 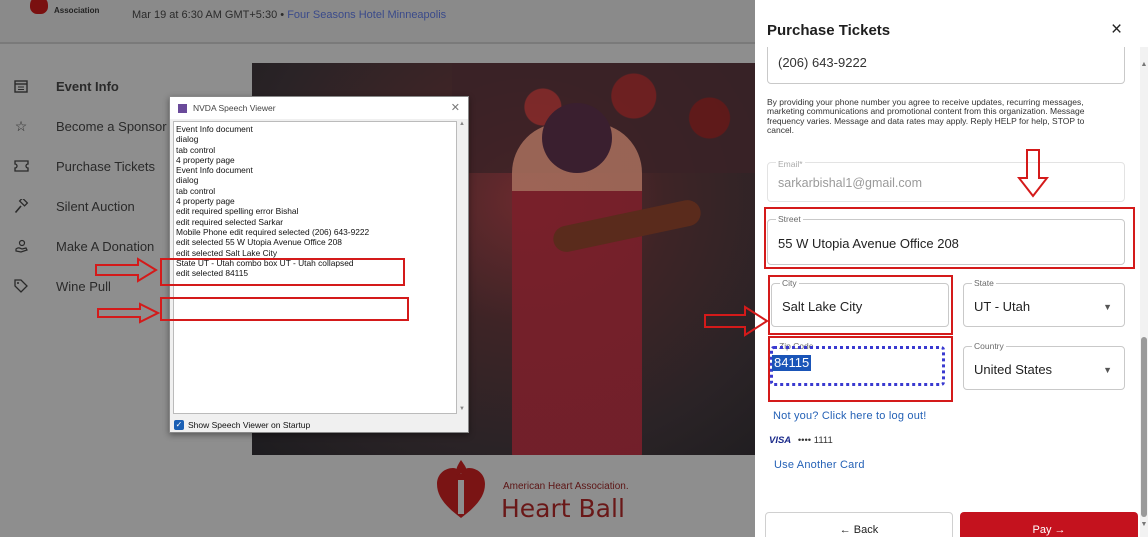 What do you see at coordinates (77, 10) in the screenshot?
I see `logo-mini-text: Association` at bounding box center [77, 10].